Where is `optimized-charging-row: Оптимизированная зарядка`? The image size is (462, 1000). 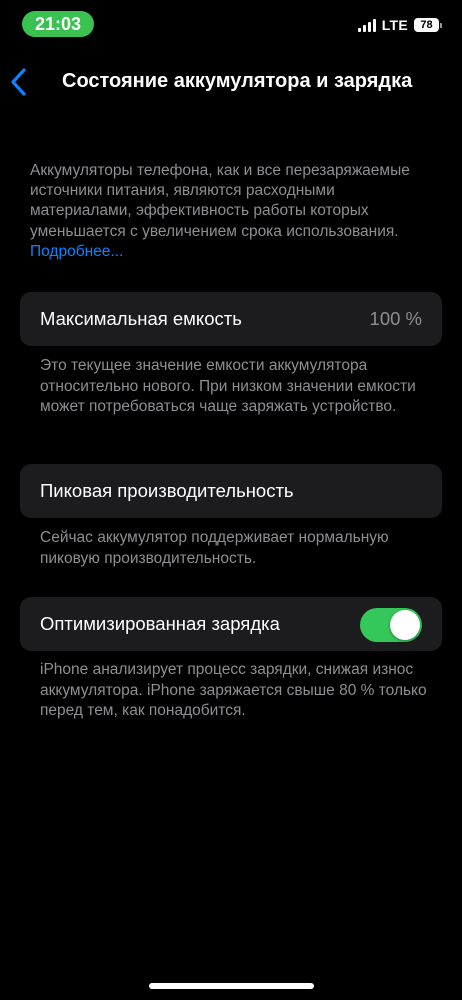
optimized-charging-row: Оптимизированная зарядка is located at coordinates (231, 624).